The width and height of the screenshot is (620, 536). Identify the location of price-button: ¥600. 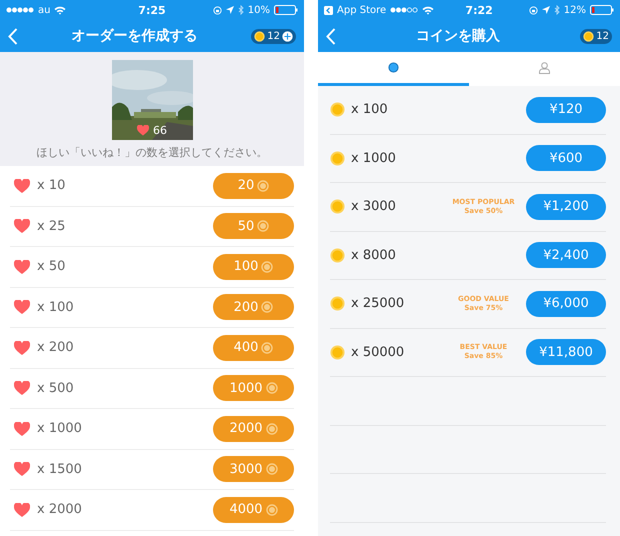
(566, 158).